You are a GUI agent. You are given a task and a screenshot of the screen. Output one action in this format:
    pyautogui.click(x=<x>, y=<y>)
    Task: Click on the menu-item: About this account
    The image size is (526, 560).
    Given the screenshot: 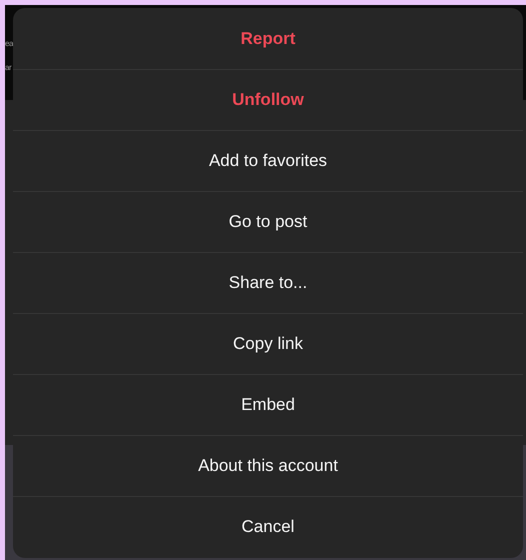 What is the action you would take?
    pyautogui.click(x=268, y=465)
    